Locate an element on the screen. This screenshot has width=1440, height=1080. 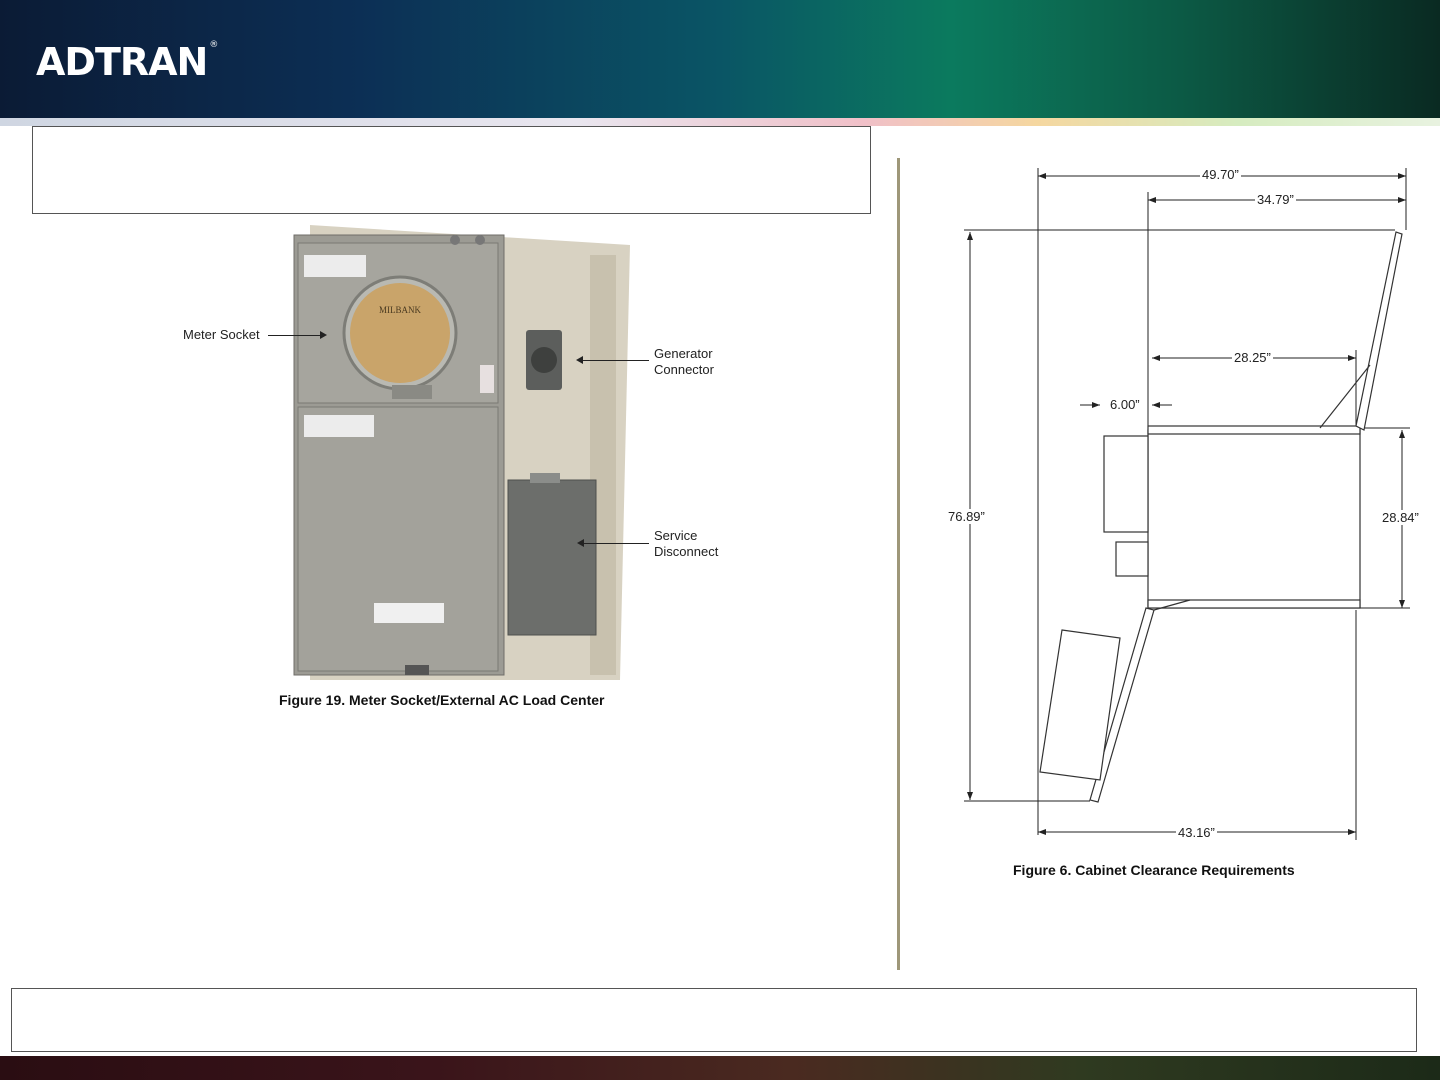
dim-overall-width: 49.70” is located at coordinates (1220, 174).